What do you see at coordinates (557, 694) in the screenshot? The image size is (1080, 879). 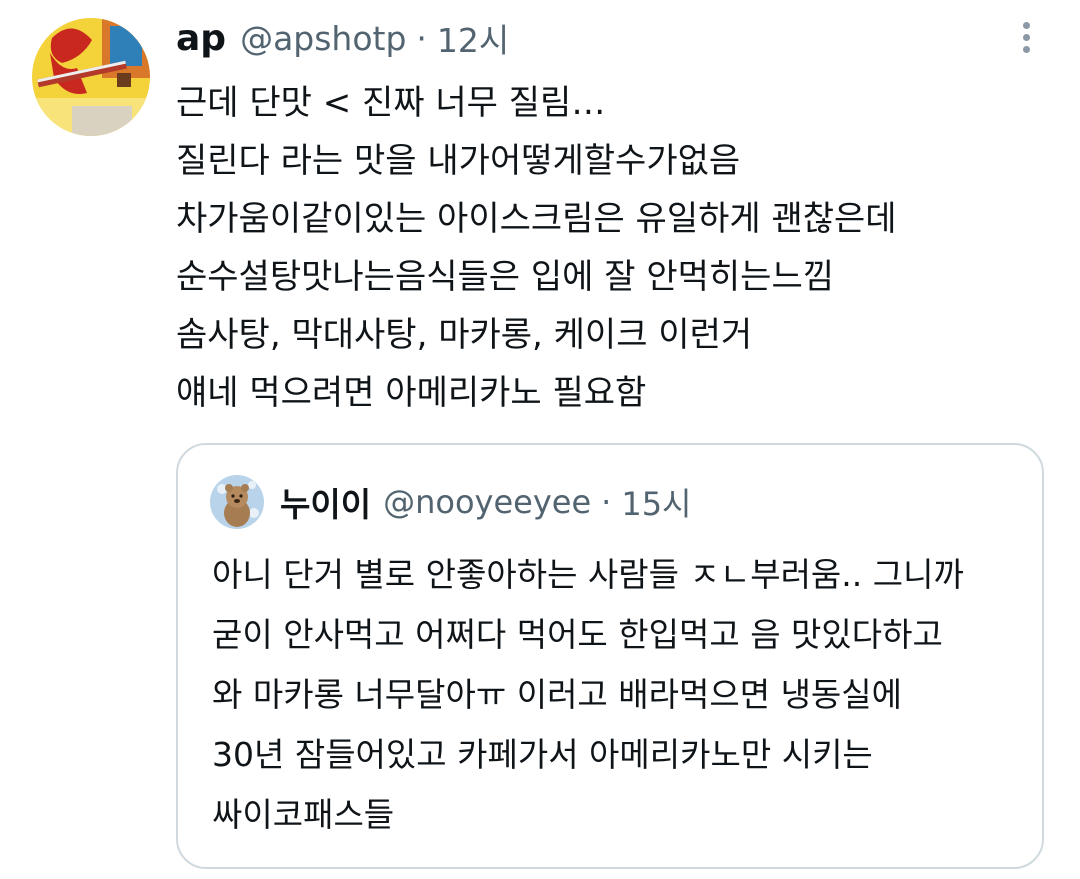 I see `quoted-text-line: 와 마카롱 너무달아ㅠ 이러고 배라먹으면 냉동실에` at bounding box center [557, 694].